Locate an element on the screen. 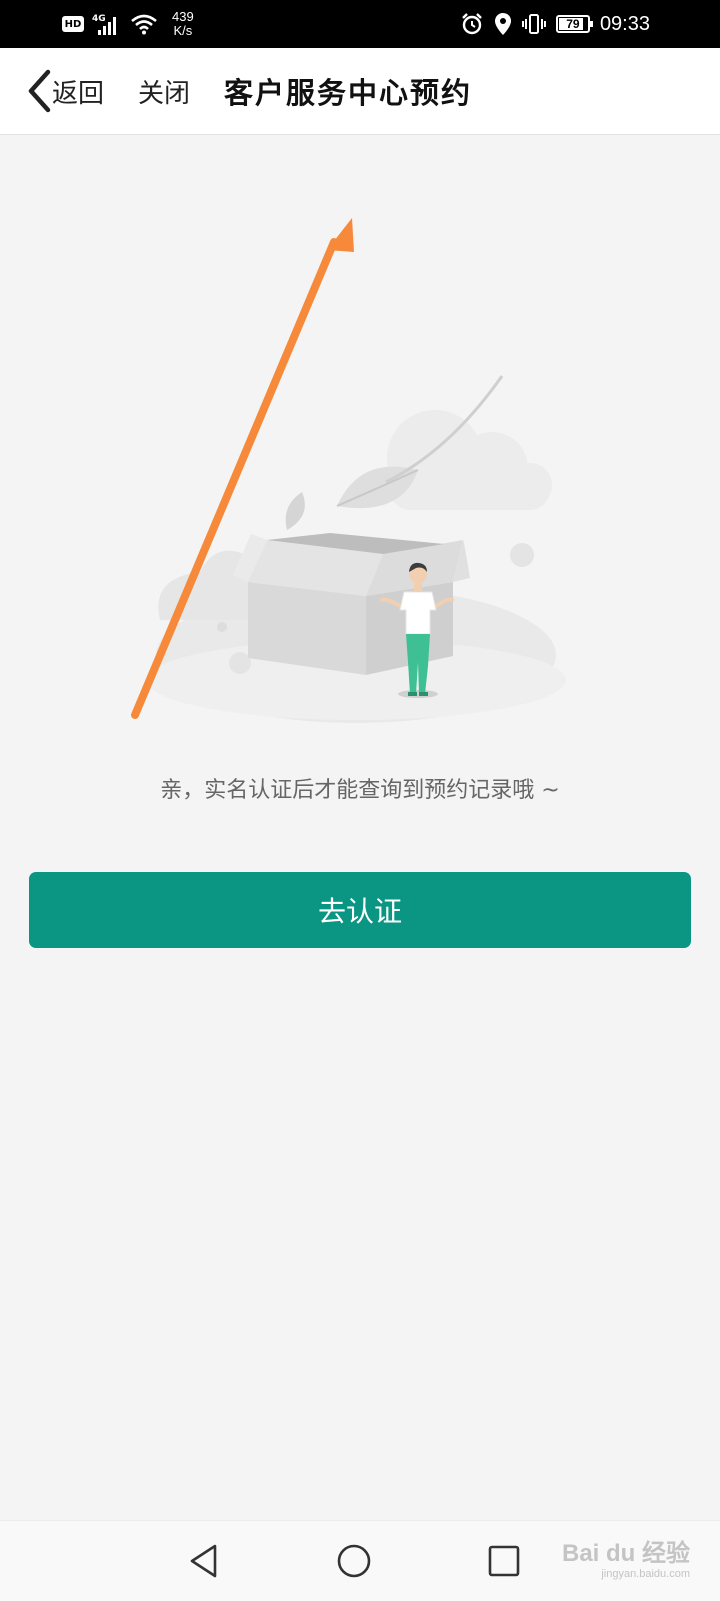 This screenshot has height=1601, width=720. battery-icon: 79 is located at coordinates (574, 24).